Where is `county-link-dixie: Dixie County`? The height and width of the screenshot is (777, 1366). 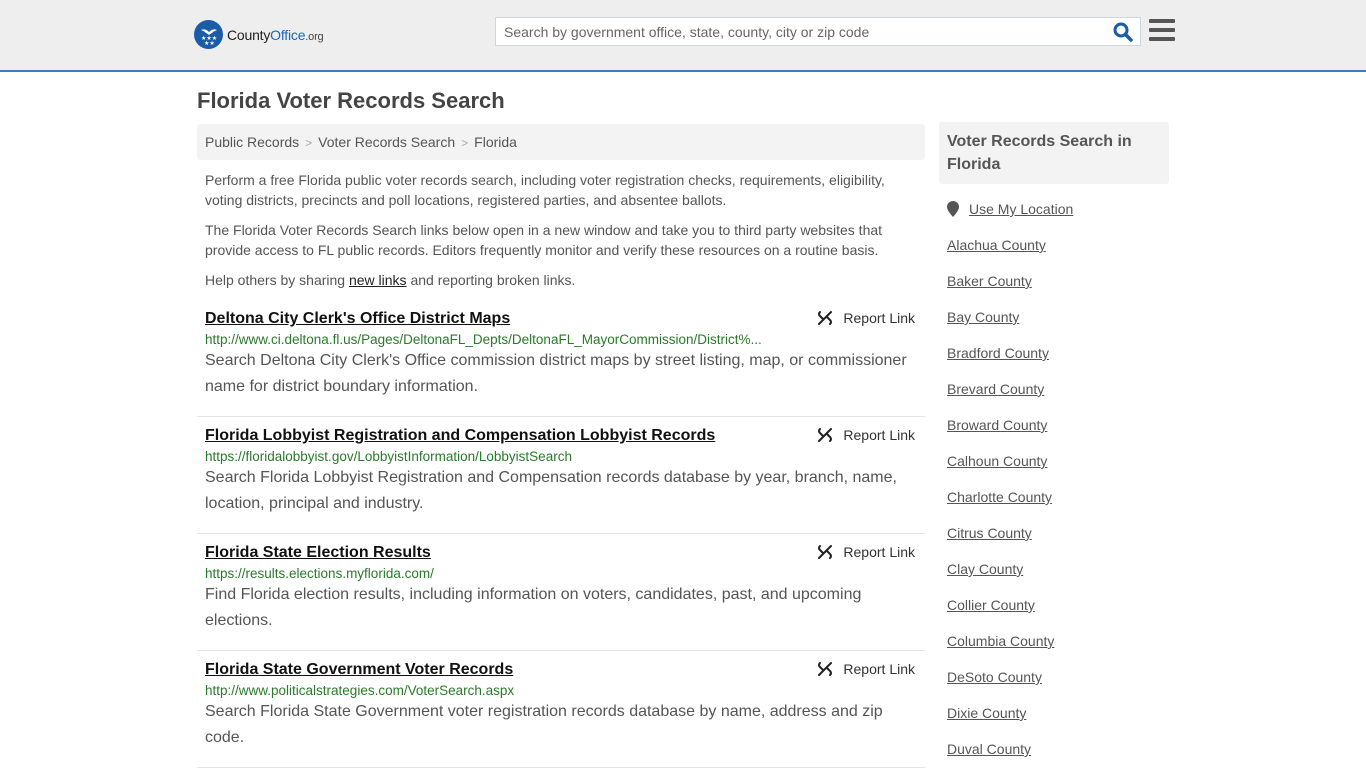
county-link-dixie: Dixie County is located at coordinates (986, 713).